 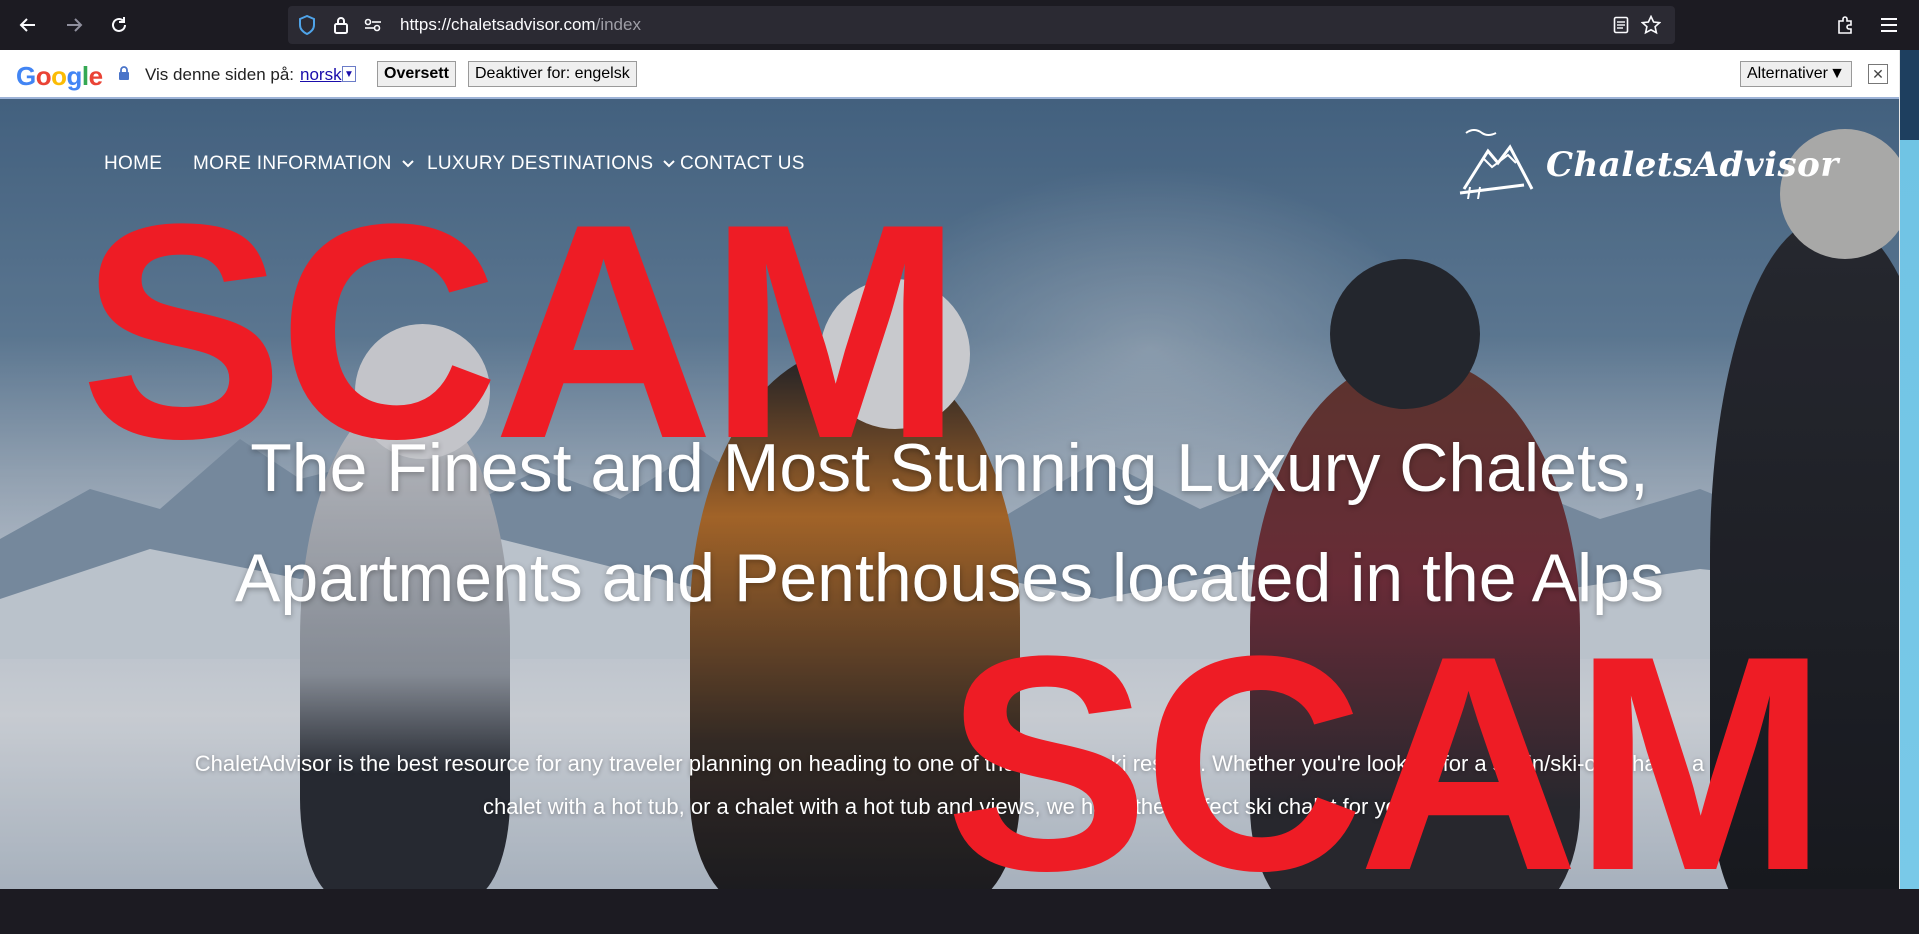 I want to click on options-label: Alternativer, so click(x=1787, y=73).